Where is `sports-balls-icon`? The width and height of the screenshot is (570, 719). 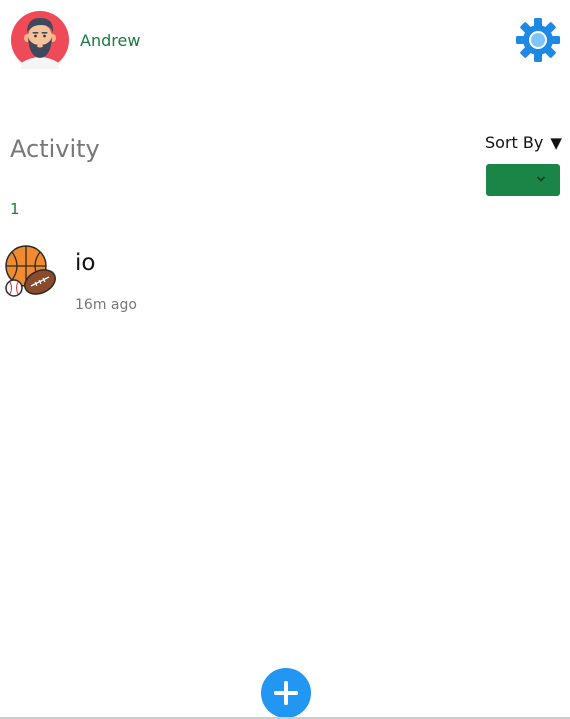
sports-balls-icon is located at coordinates (30, 271).